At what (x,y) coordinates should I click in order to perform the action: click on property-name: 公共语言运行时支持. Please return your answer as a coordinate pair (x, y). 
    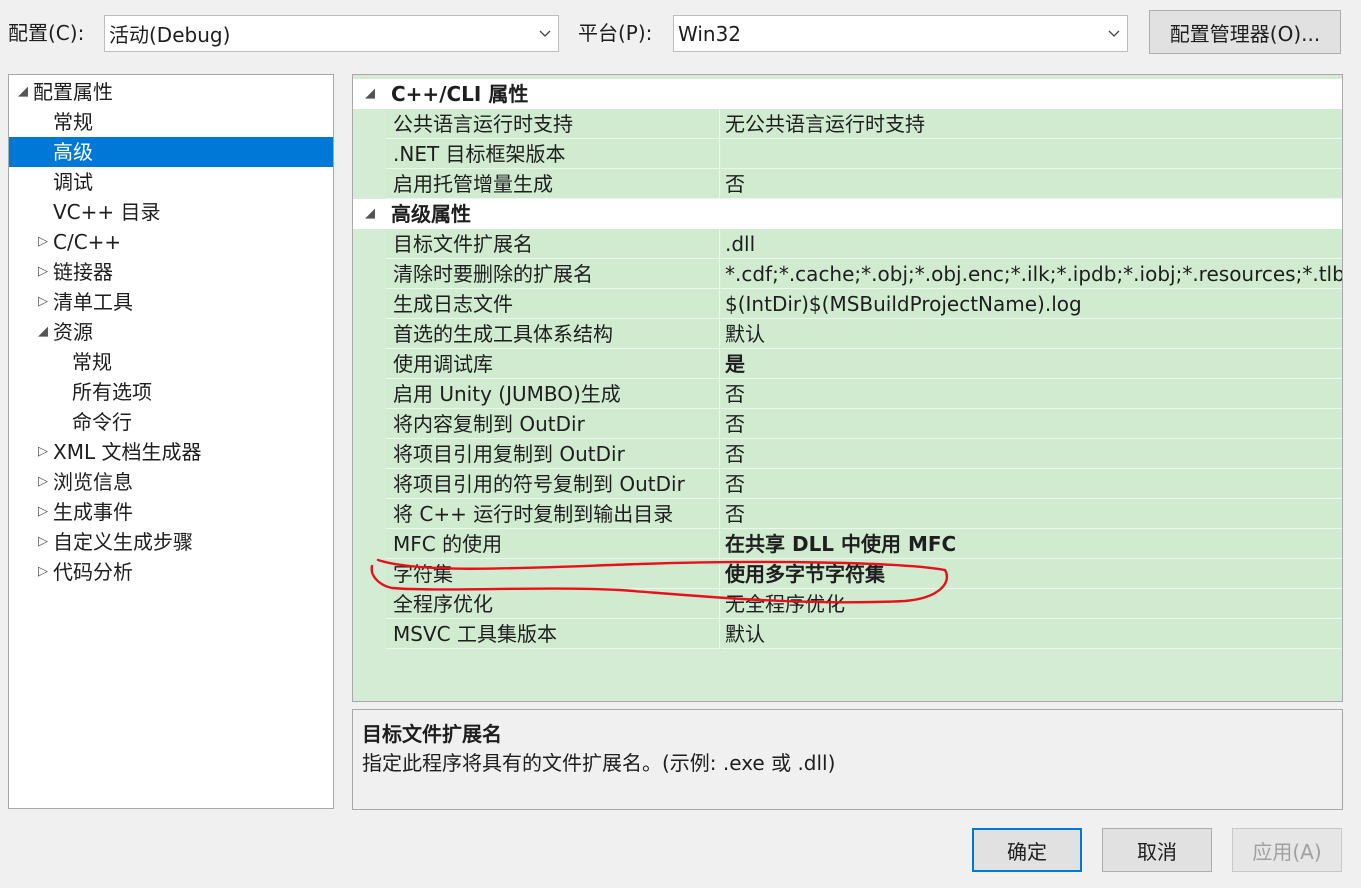
    Looking at the image, I should click on (553, 124).